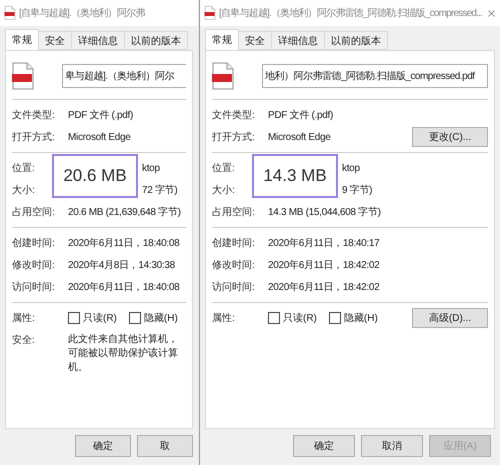 This screenshot has height=465, width=500. I want to click on field-value: 2020年4月8日，14:30:38, so click(121, 265).